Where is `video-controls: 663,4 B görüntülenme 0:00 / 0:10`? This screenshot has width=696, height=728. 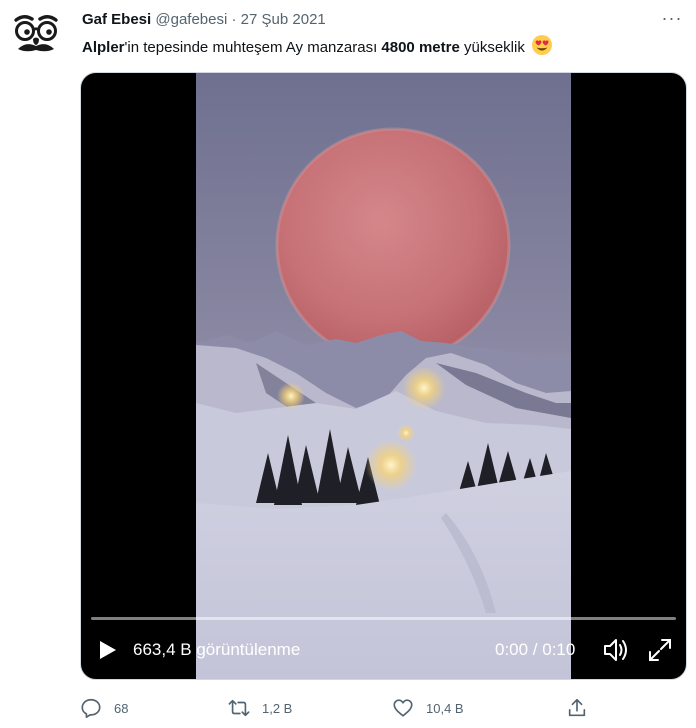
video-controls: 663,4 B görüntülenme 0:00 / 0:10 is located at coordinates (383, 651).